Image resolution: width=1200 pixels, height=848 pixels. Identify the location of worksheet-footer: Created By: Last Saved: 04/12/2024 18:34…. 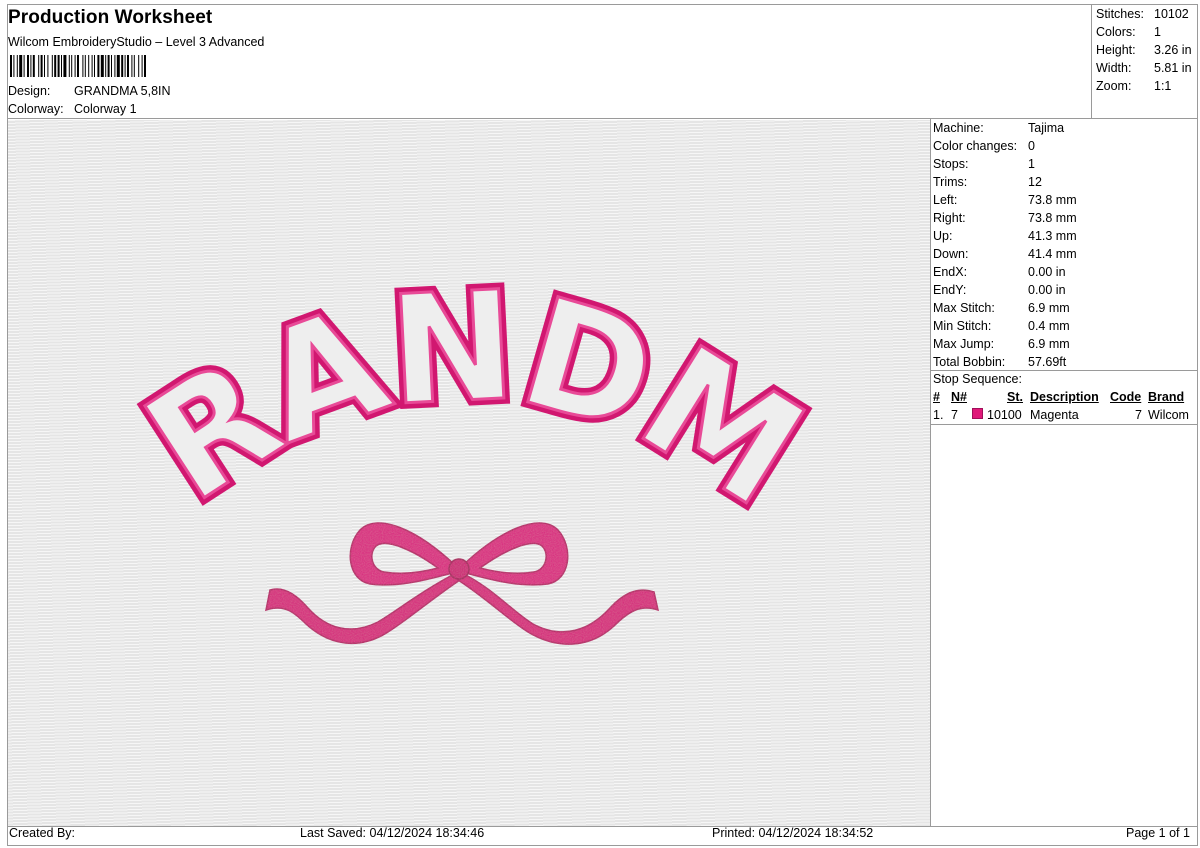
(603, 836).